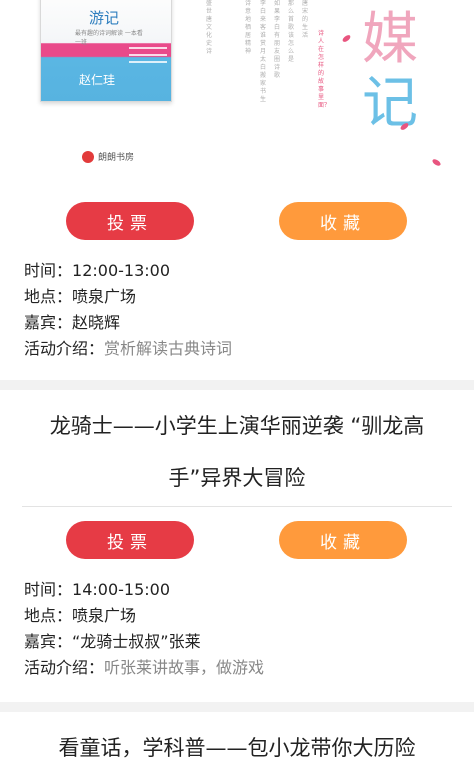 The image size is (474, 774). Describe the element at coordinates (305, 19) in the screenshot. I see `poster-vertical-text: 唐宋的生活` at that location.